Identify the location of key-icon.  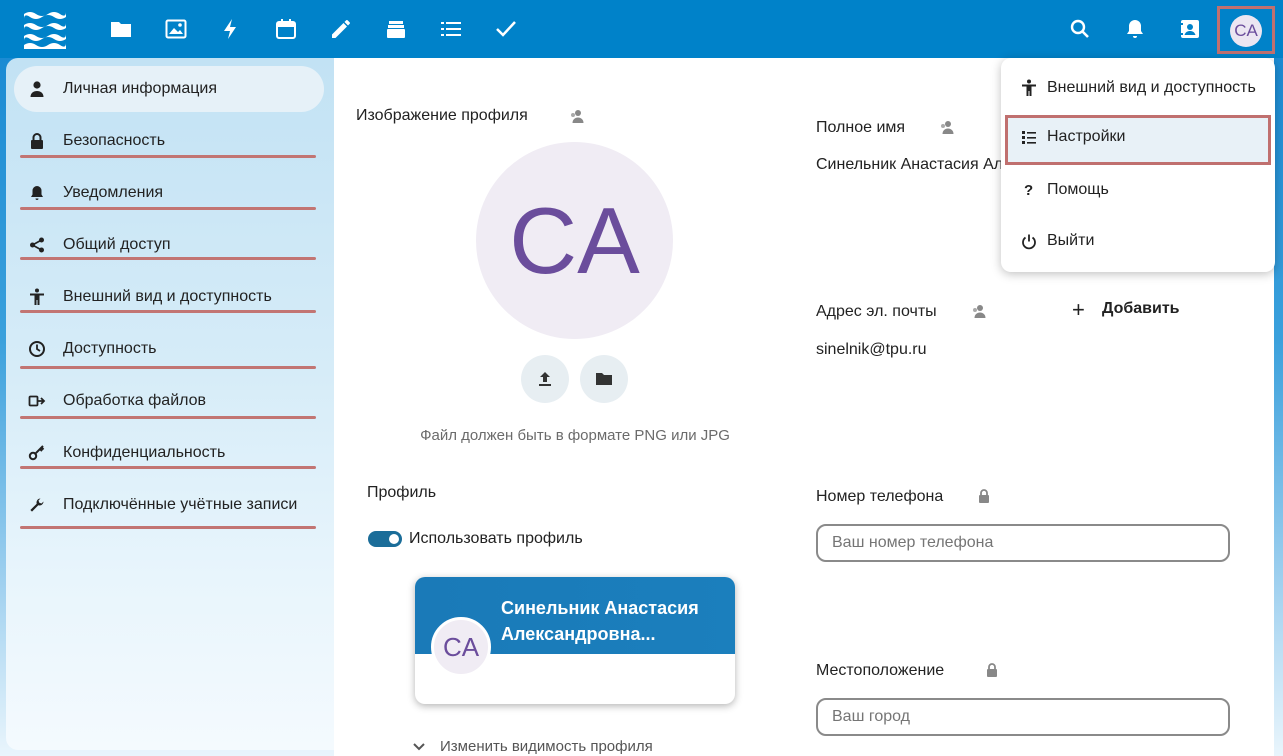
(37, 453).